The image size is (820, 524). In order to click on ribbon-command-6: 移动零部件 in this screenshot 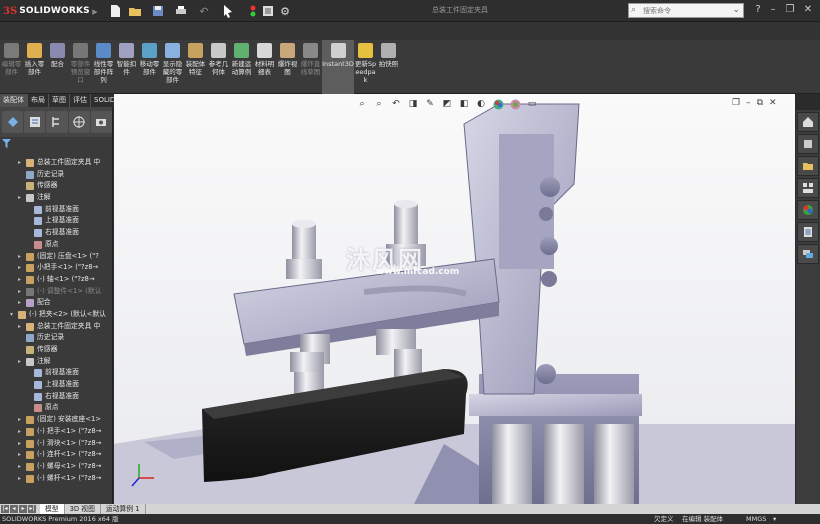, I will do `click(149, 67)`.